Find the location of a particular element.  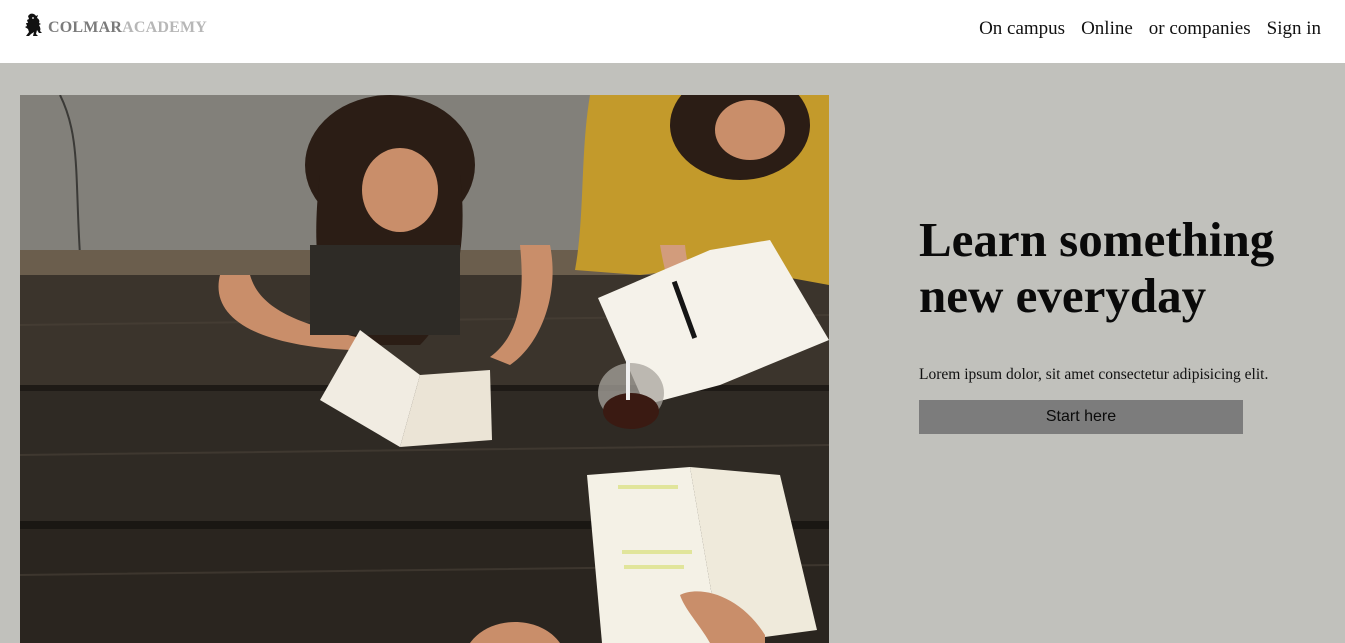

brand-name-colmar: COLMAR is located at coordinates (85, 27).